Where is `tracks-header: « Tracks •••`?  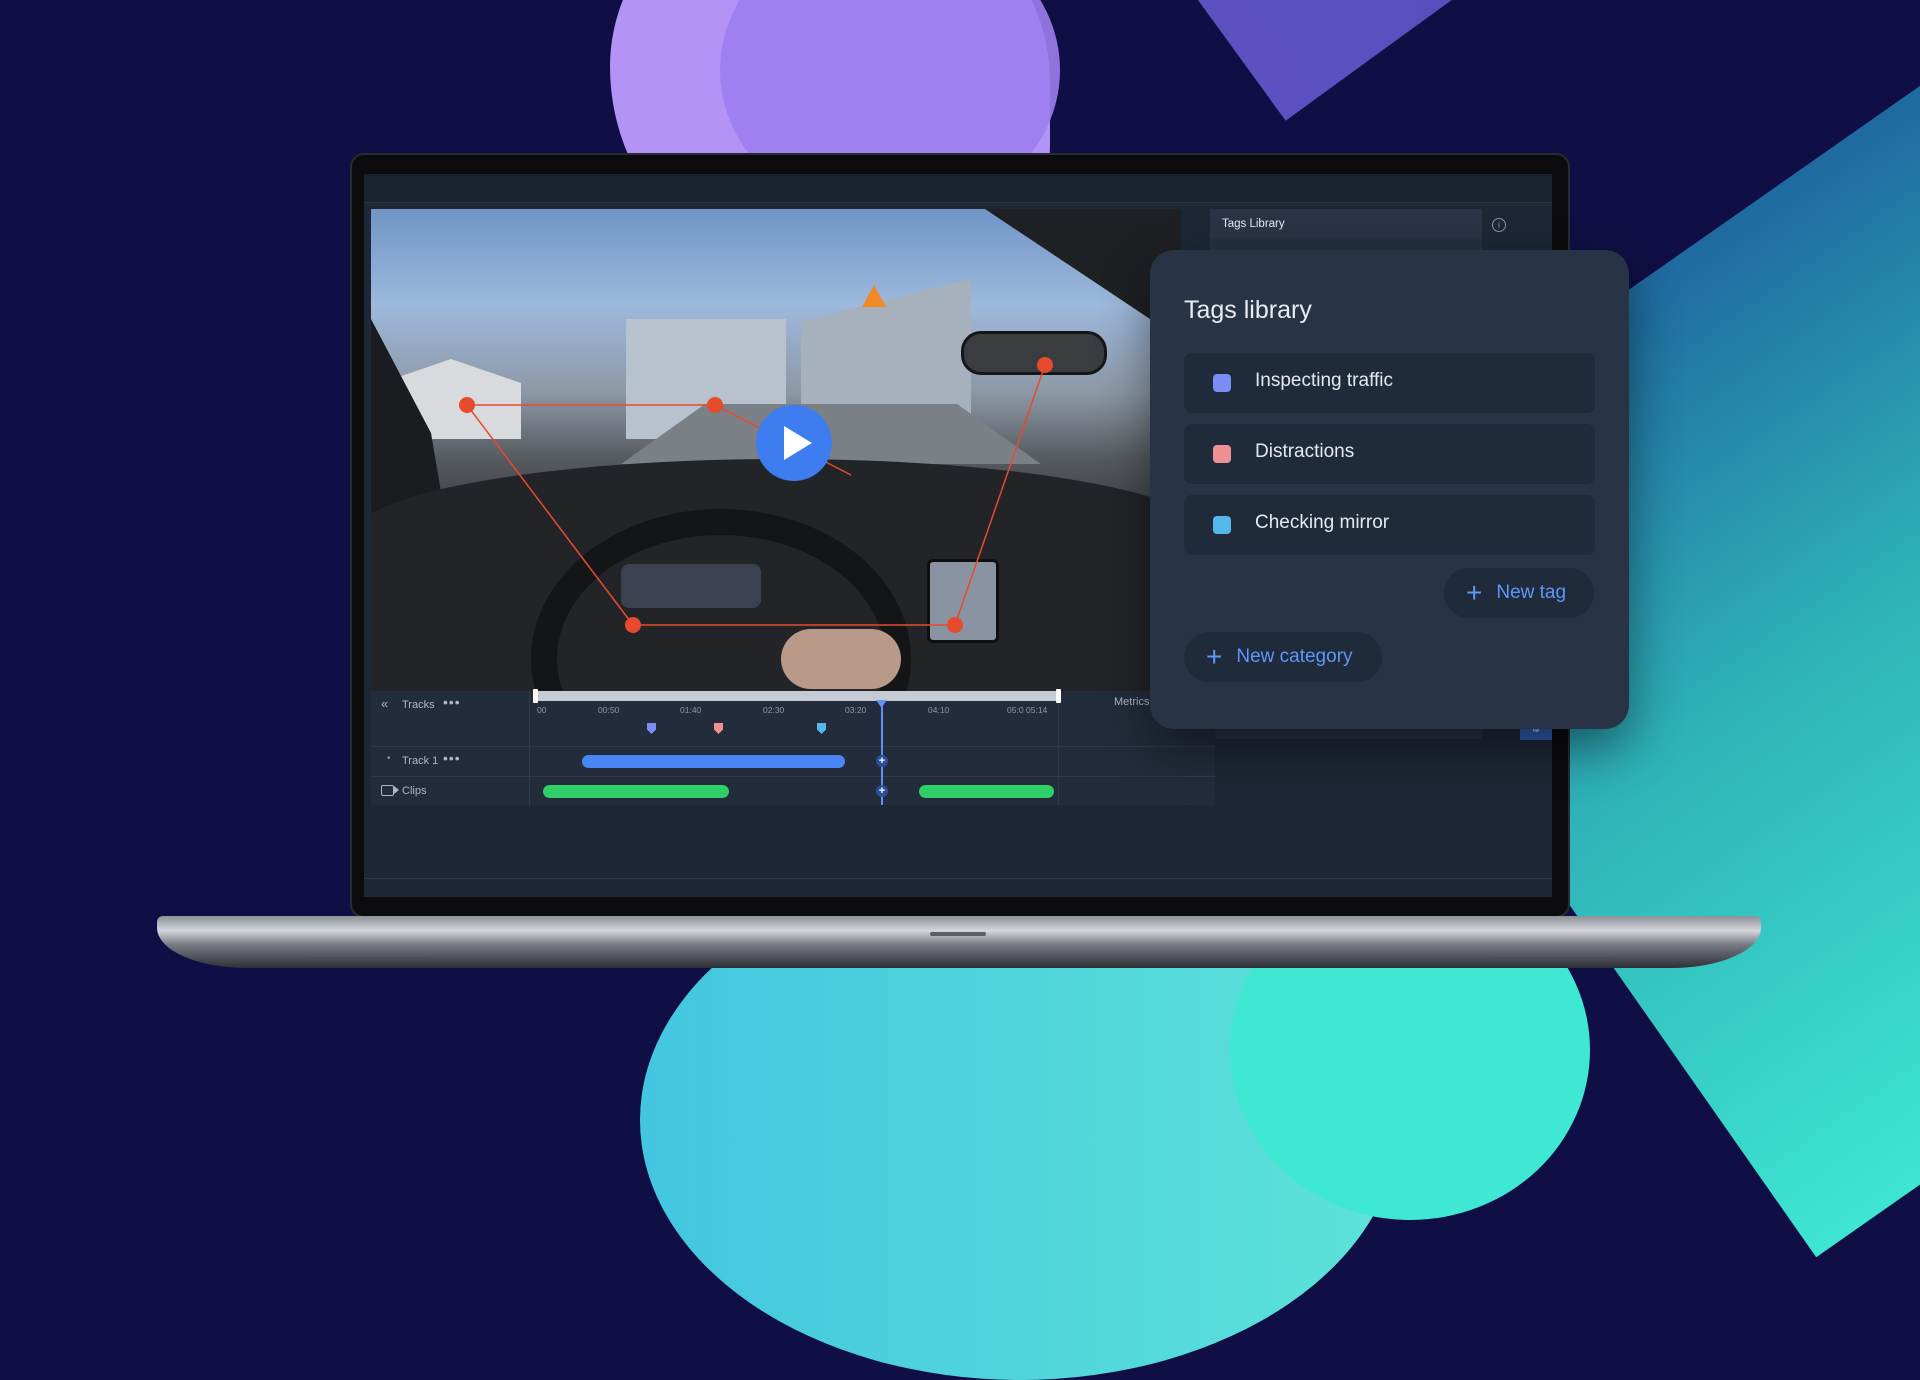
tracks-header: « Tracks ••• is located at coordinates (450, 718).